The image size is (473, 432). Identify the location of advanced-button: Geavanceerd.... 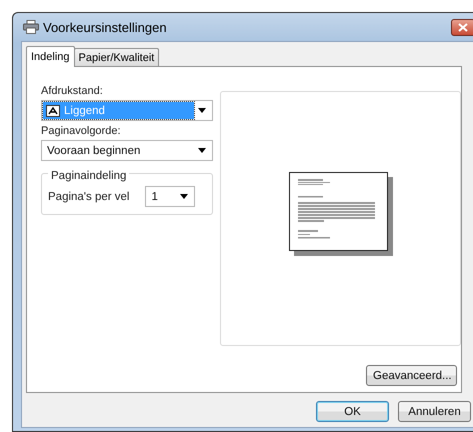
(411, 375).